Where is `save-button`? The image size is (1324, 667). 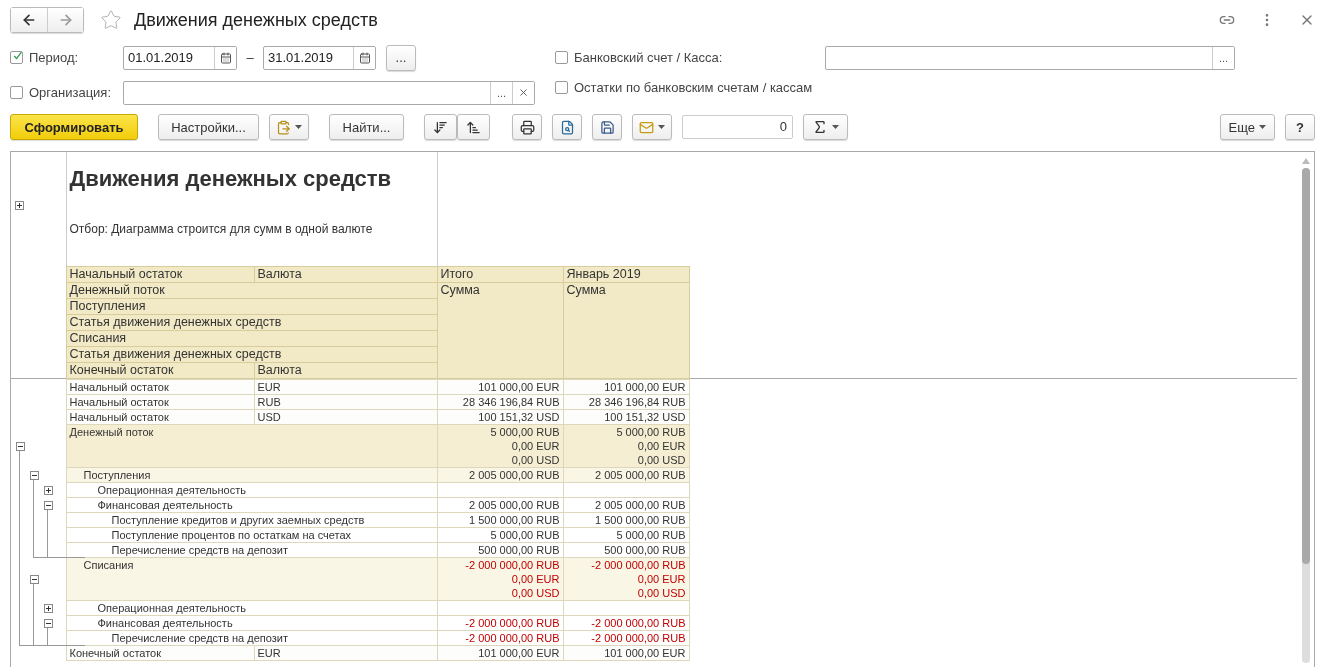
save-button is located at coordinates (607, 127).